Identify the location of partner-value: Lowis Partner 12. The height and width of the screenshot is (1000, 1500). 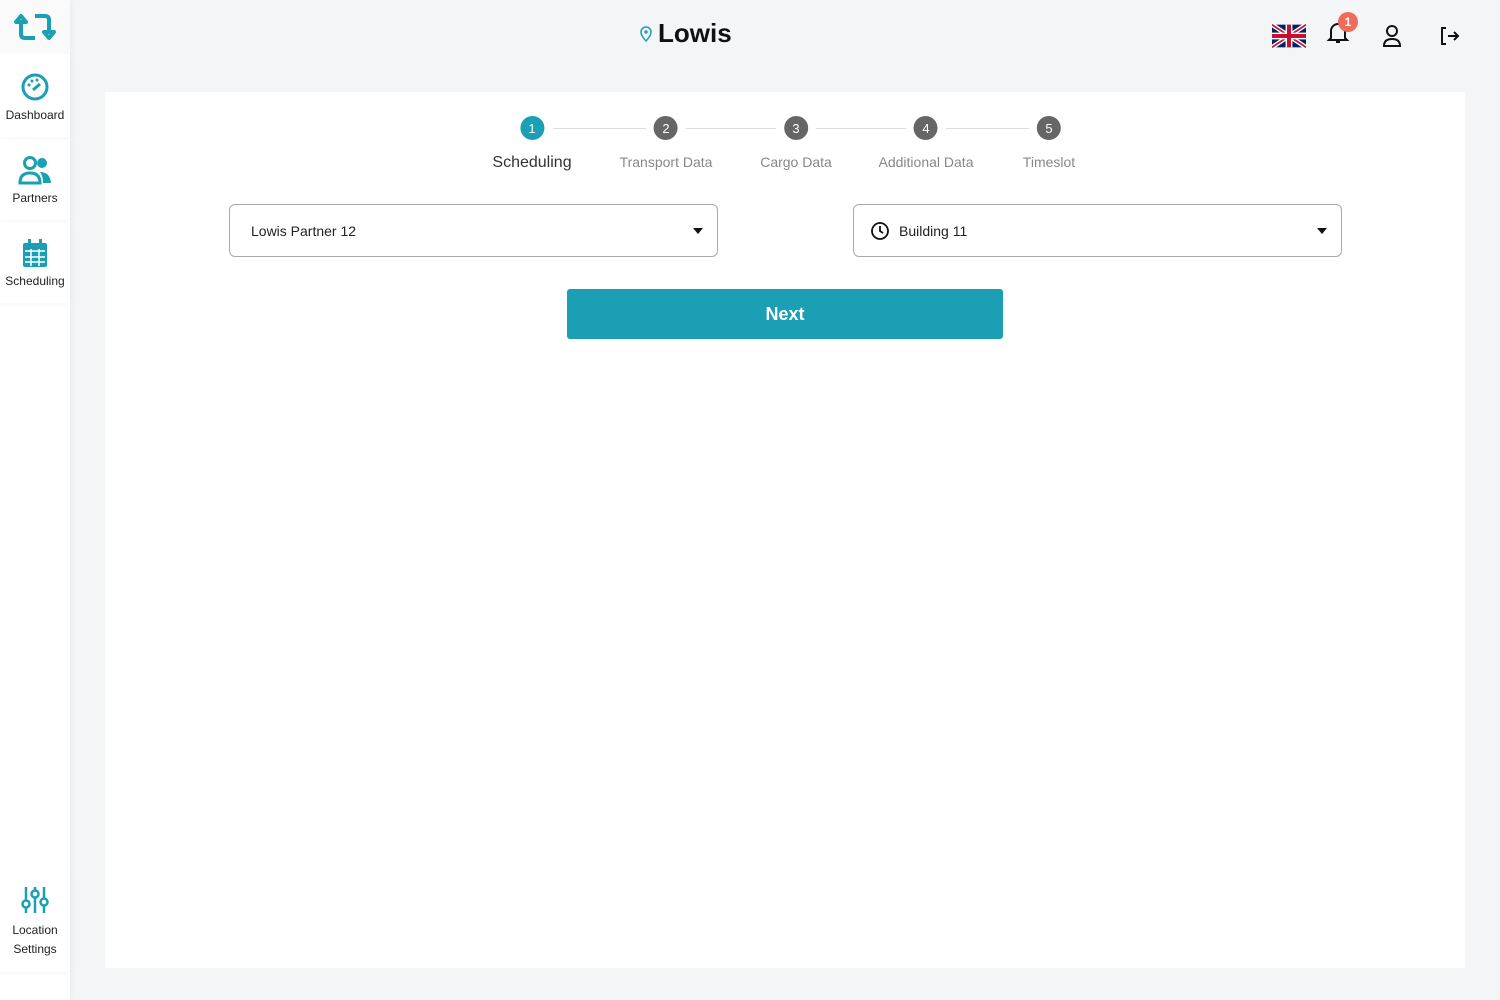
(304, 230).